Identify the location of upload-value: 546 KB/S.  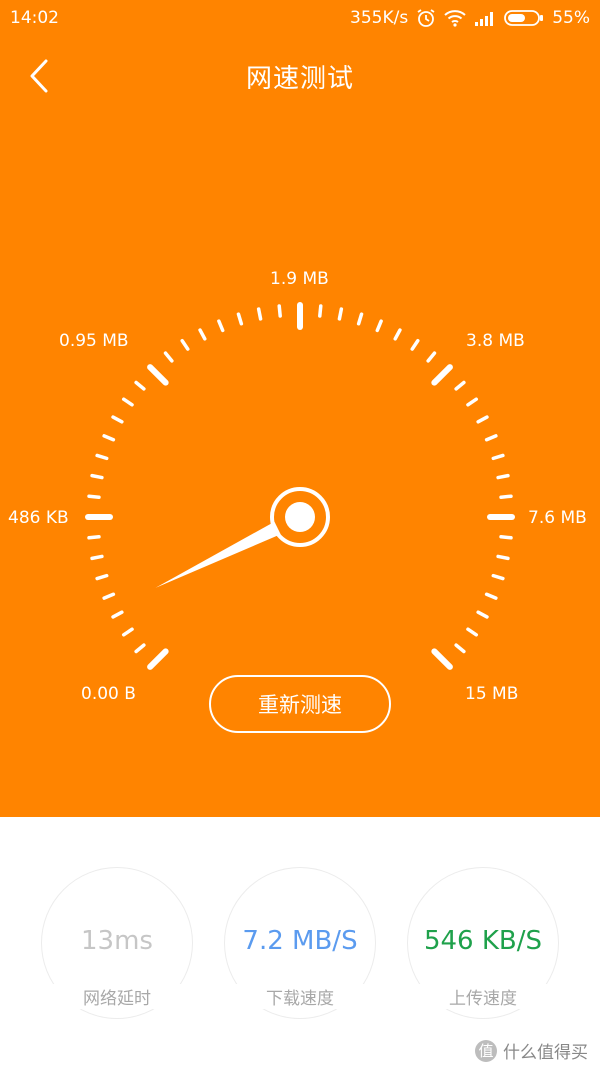
(483, 941).